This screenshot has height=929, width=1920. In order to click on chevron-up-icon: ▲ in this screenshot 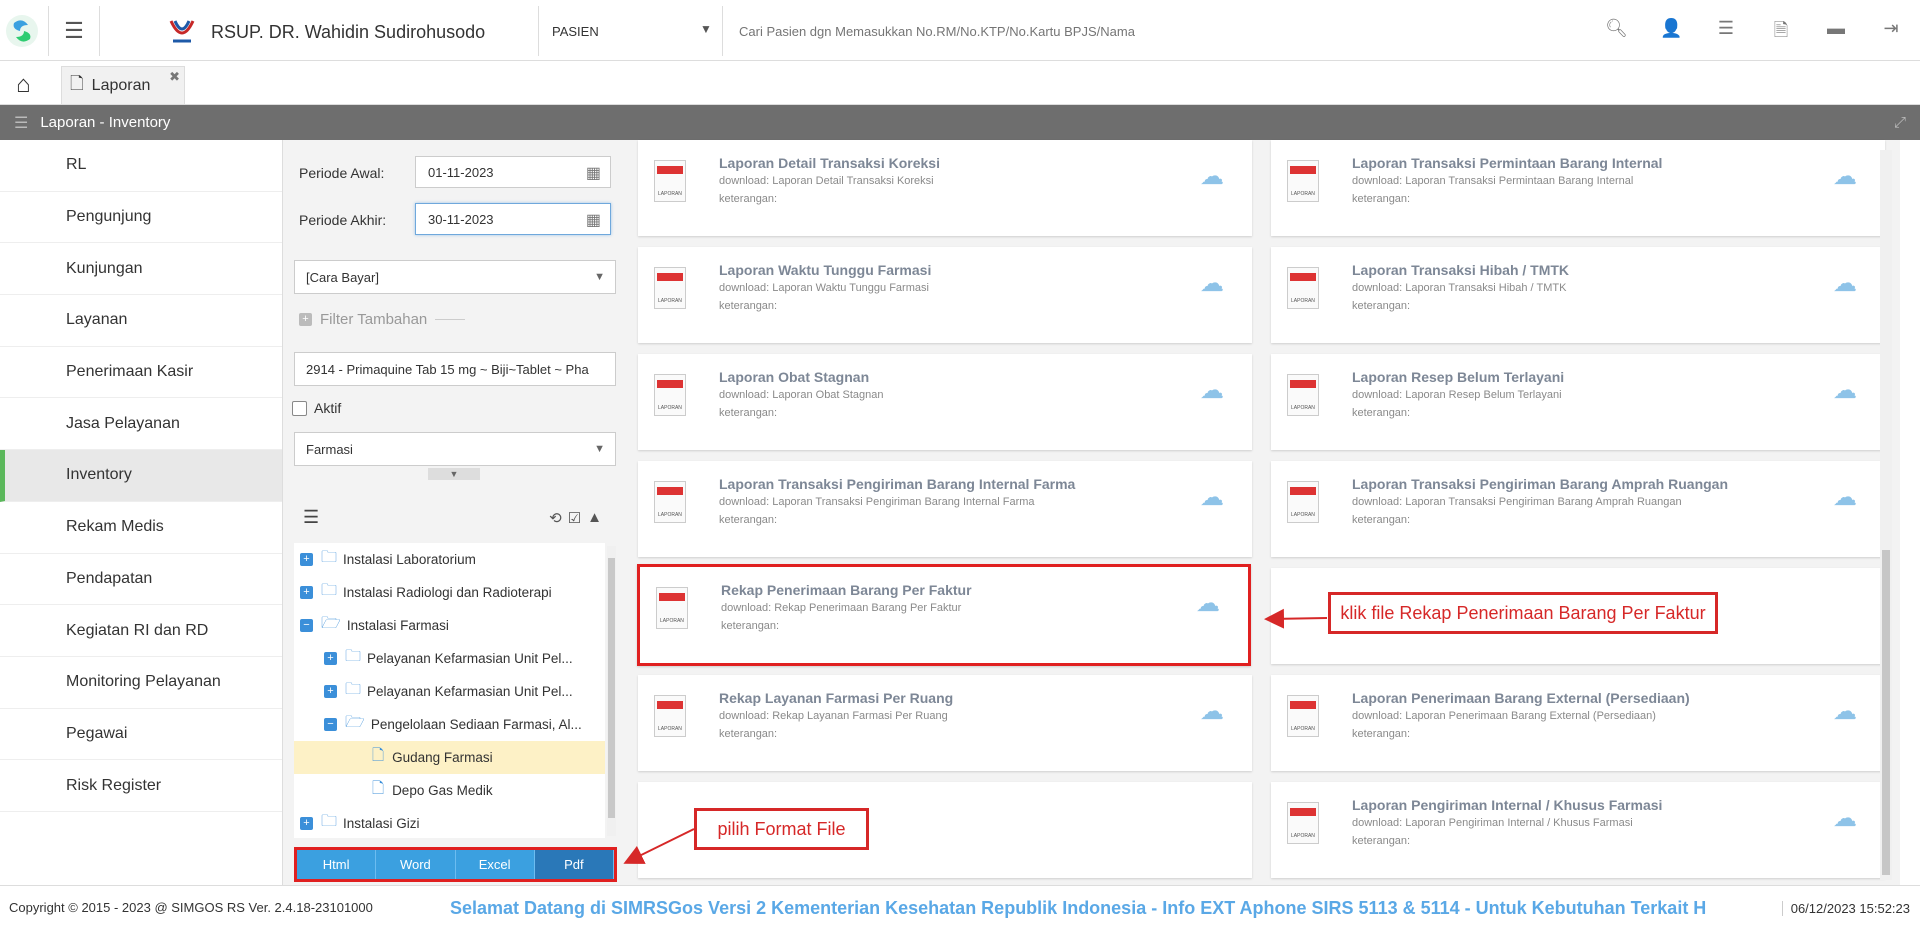, I will do `click(594, 518)`.